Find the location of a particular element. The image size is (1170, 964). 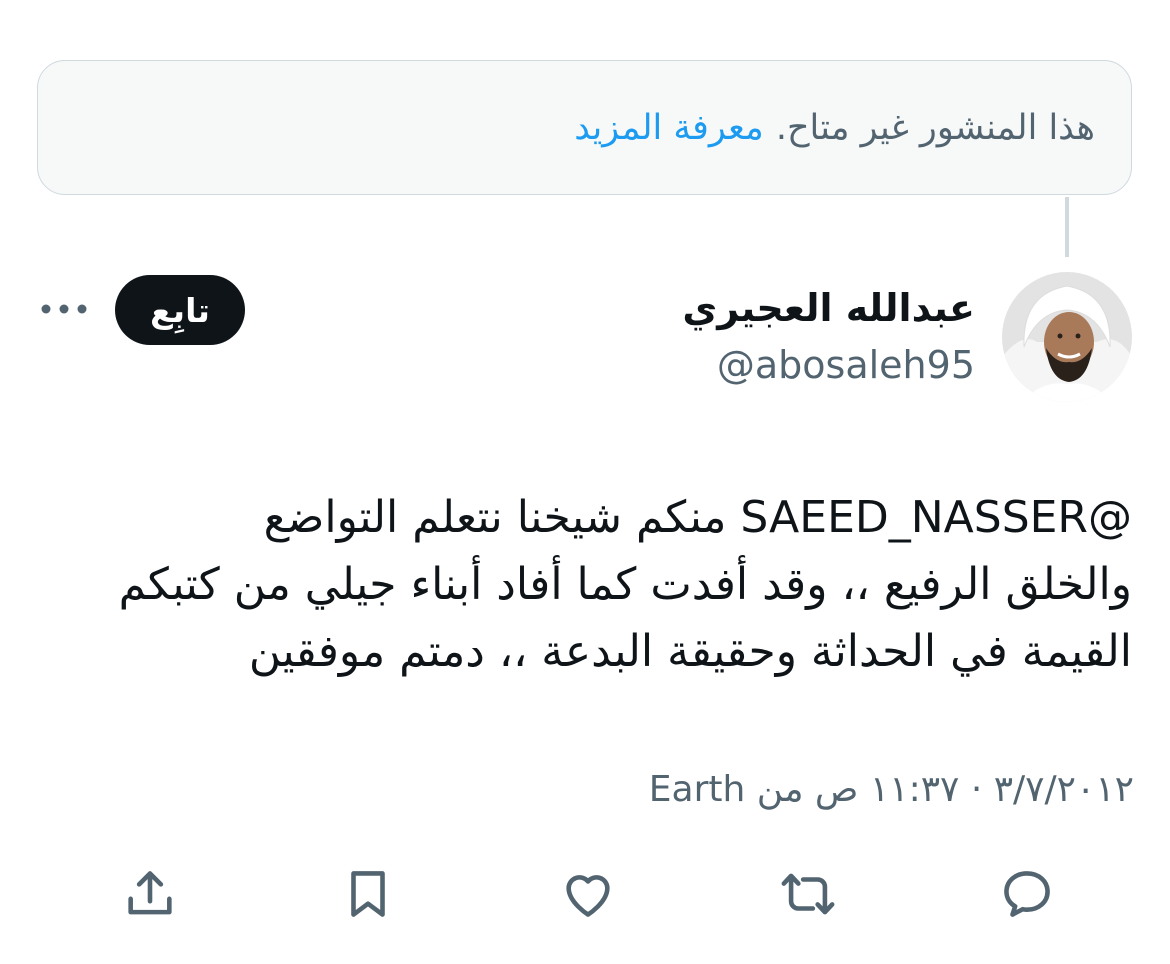

bookmark-icon is located at coordinates (368, 894).